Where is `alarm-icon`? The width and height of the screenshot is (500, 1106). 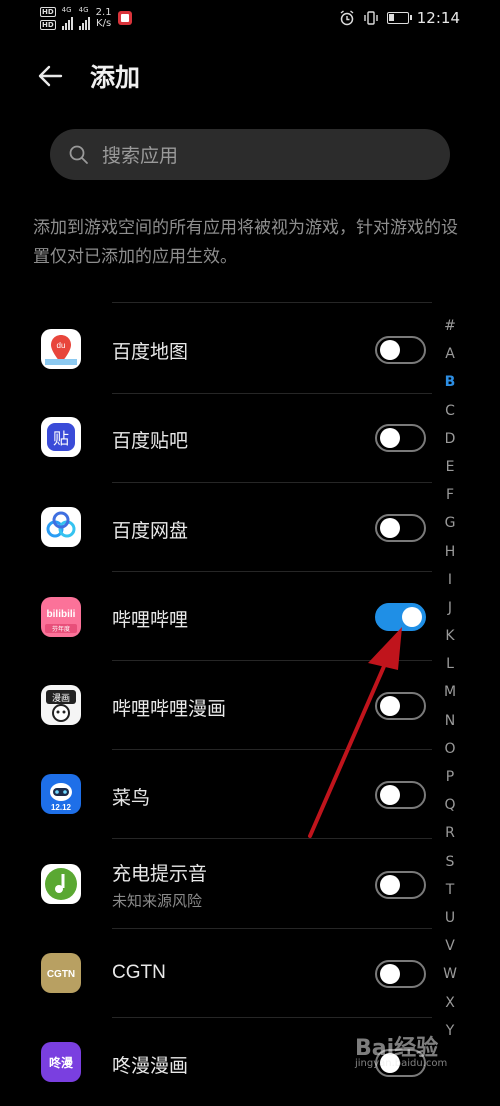 alarm-icon is located at coordinates (347, 18).